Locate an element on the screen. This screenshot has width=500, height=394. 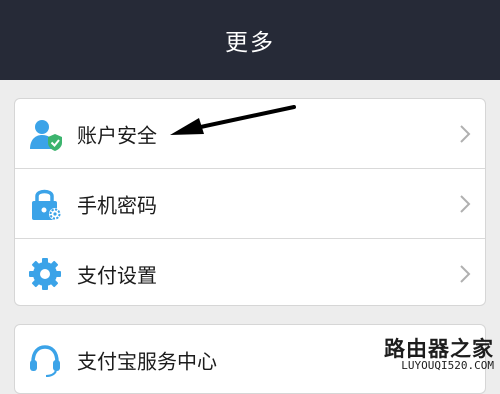
watermark: 路由器之家 LUYOUQI520.COM is located at coordinates (439, 354).